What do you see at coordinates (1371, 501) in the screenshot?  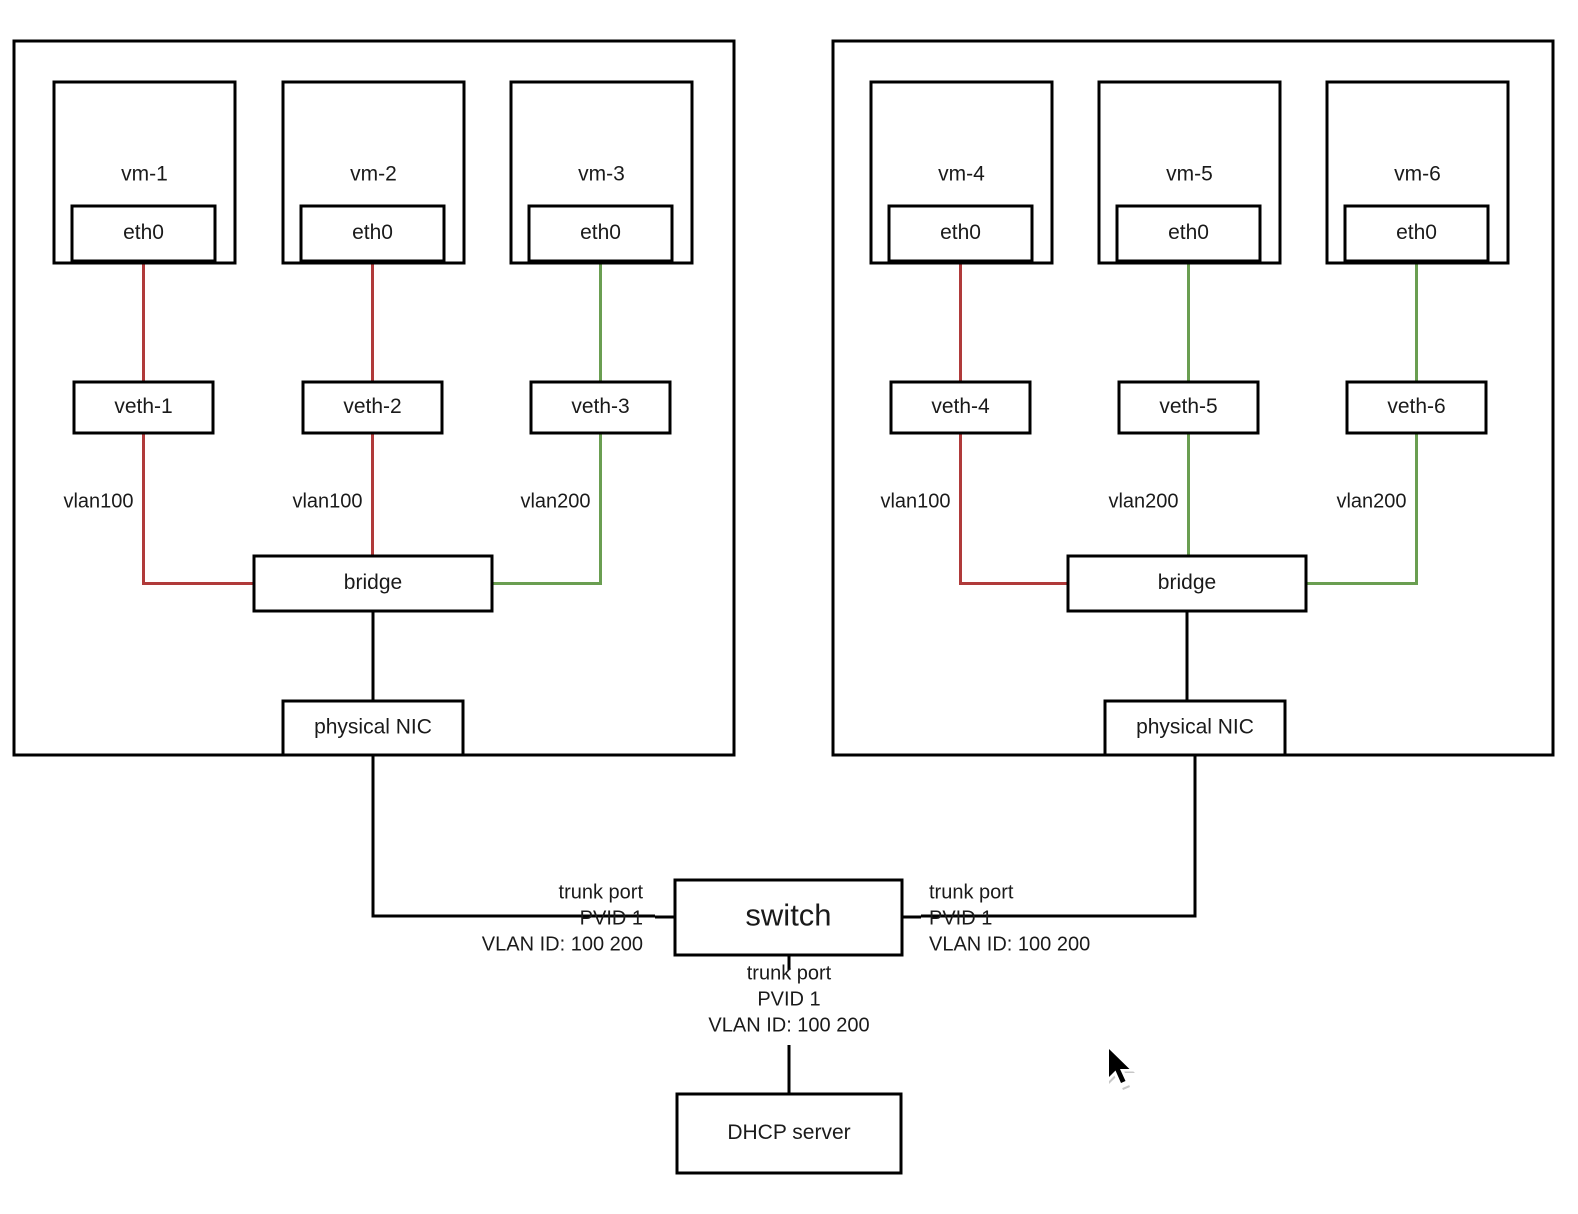 I see `vlan-label-veth-6: vlan200` at bounding box center [1371, 501].